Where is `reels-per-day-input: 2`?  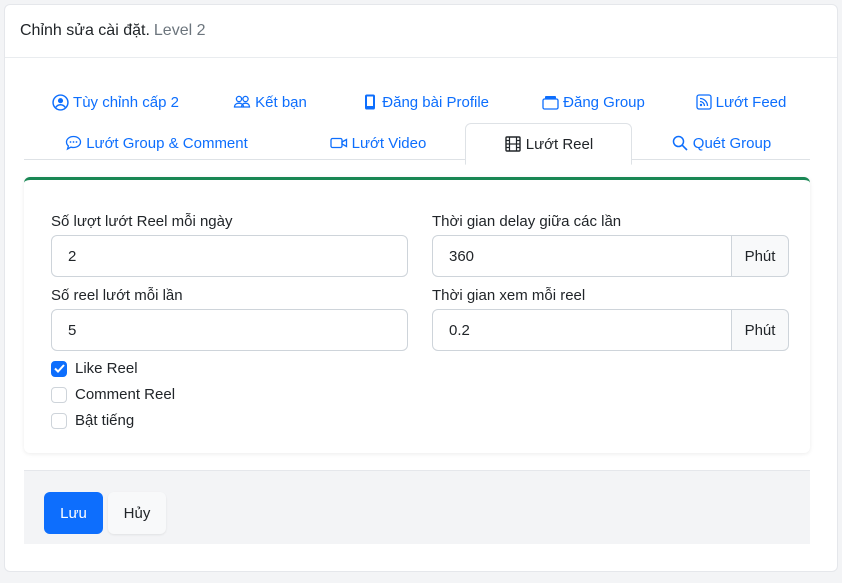
reels-per-day-input: 2 is located at coordinates (229, 256).